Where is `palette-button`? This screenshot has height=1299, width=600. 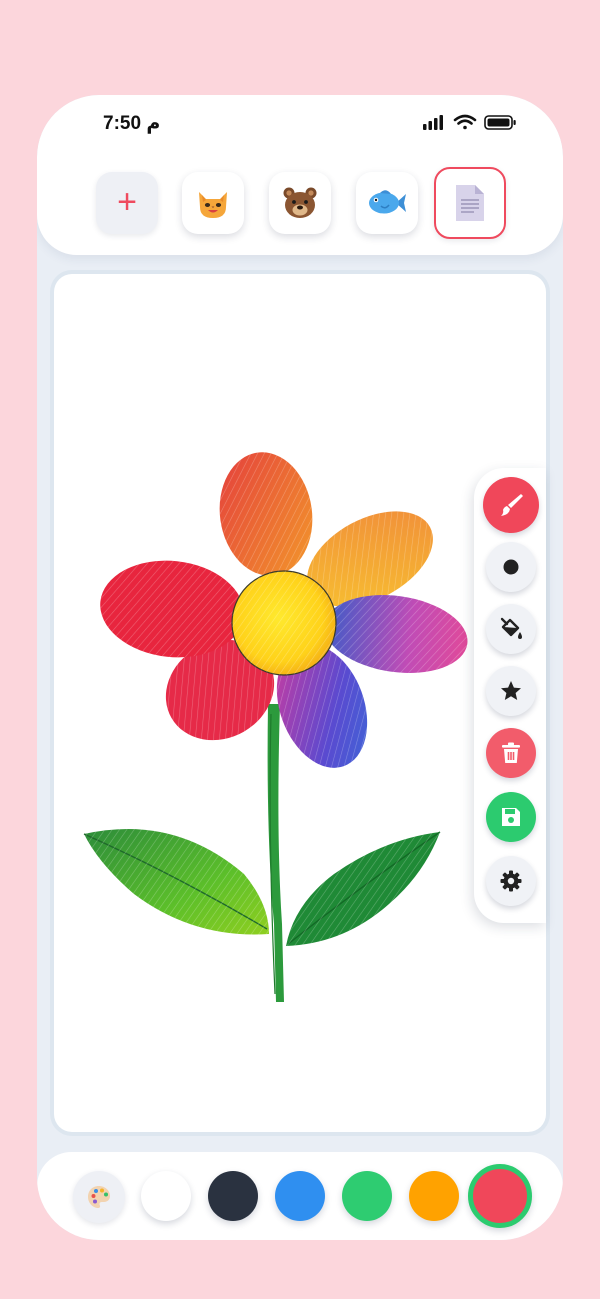
palette-button is located at coordinates (99, 1197).